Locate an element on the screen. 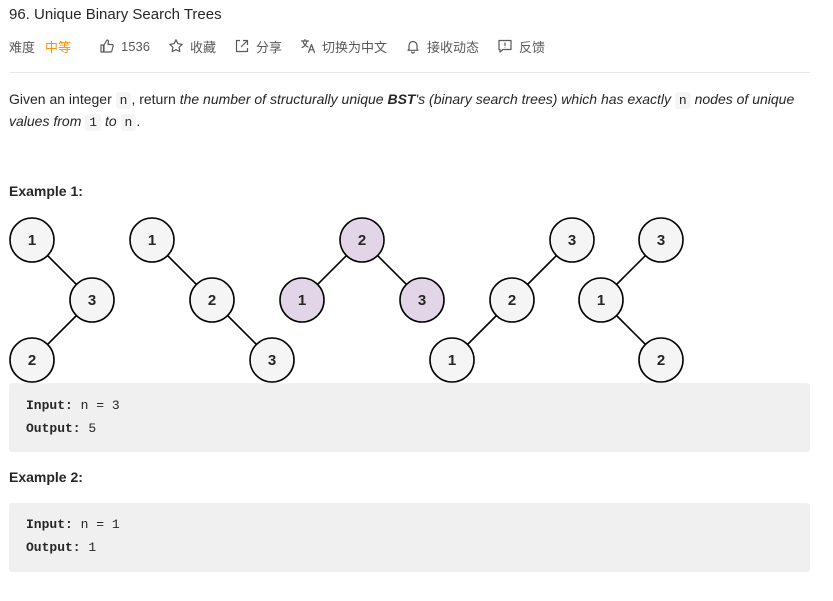  example-2-input: Input: n = 1 is located at coordinates (73, 524).